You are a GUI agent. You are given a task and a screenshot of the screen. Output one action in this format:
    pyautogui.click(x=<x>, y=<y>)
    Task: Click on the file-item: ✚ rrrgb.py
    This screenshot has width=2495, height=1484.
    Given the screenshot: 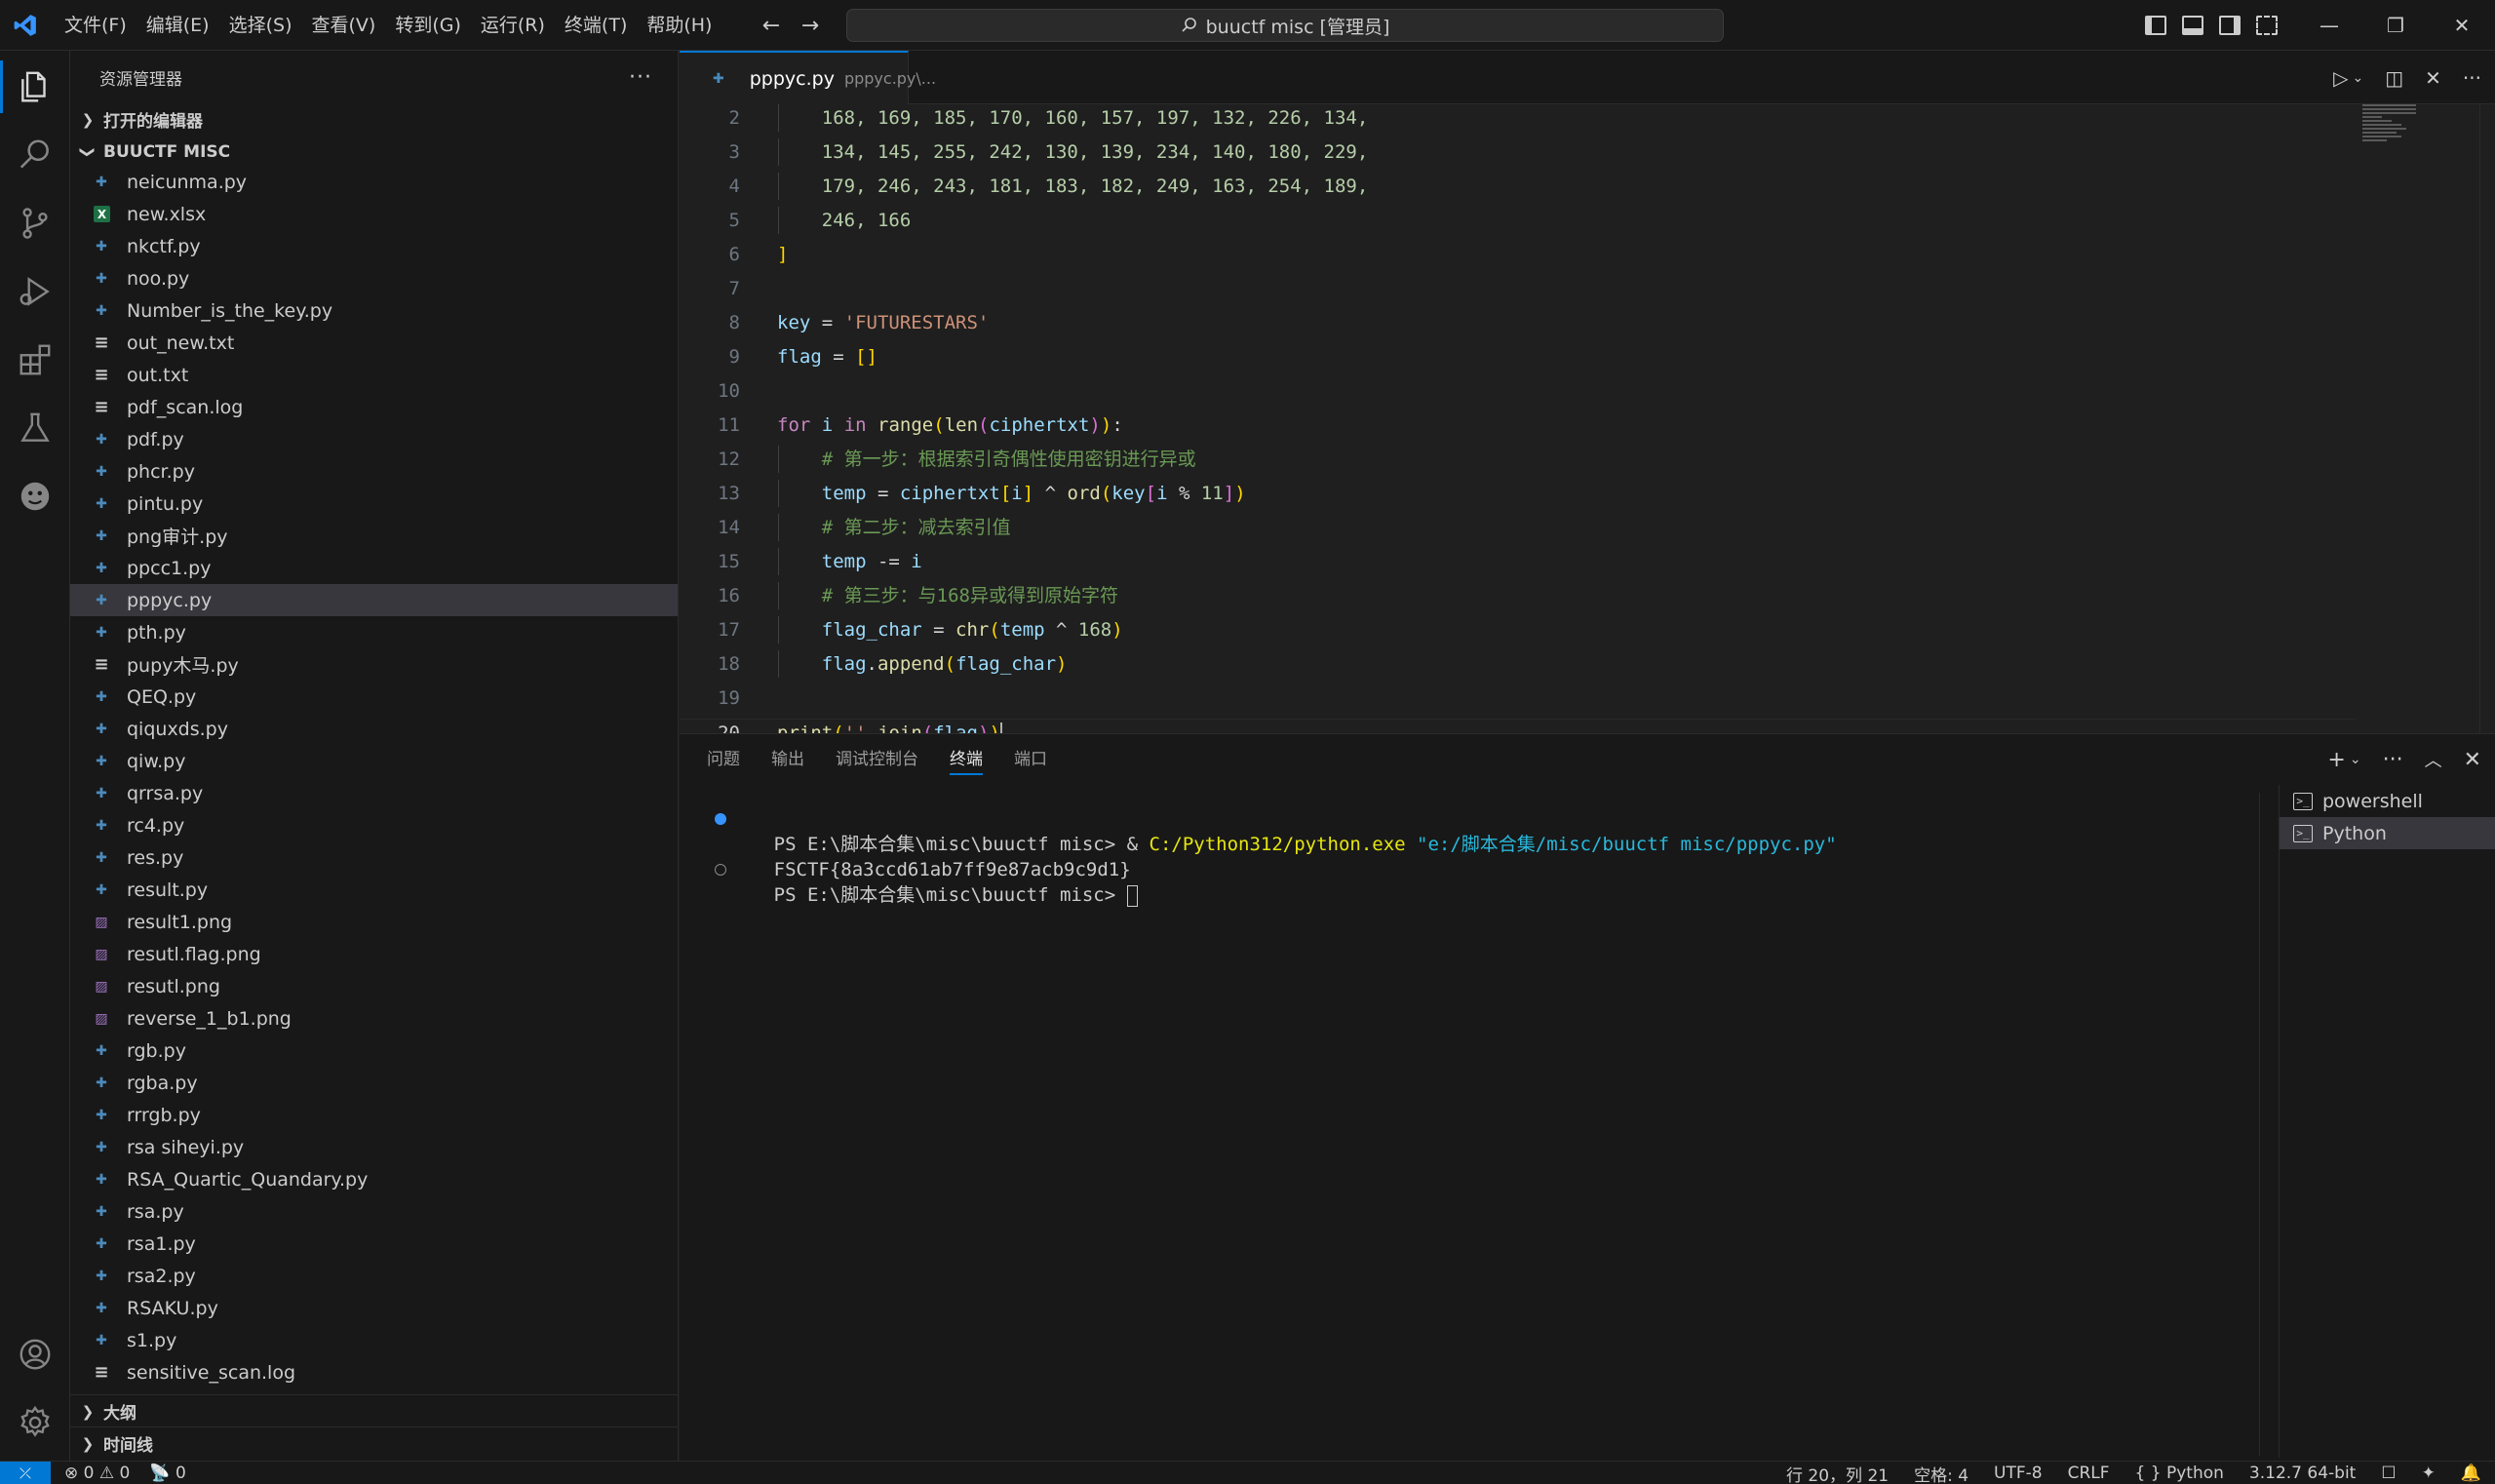 What is the action you would take?
    pyautogui.click(x=374, y=1115)
    